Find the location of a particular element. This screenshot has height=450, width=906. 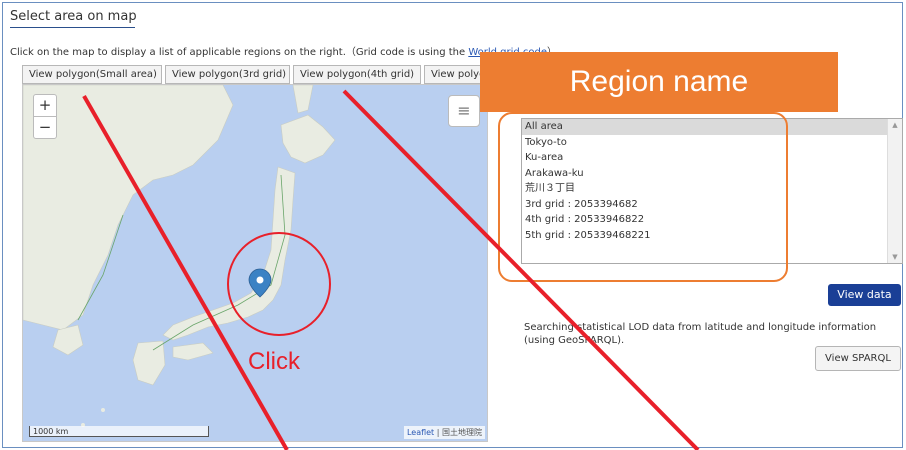

scroll-up-icon: ▲ is located at coordinates (895, 125).